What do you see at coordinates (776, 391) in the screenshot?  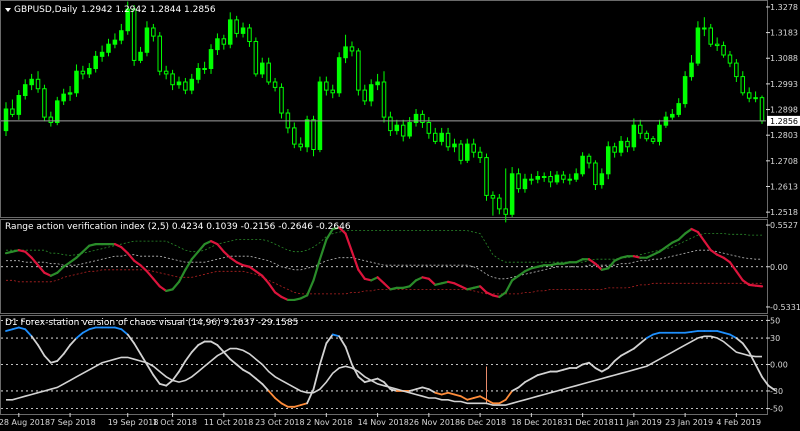 I see `chaos-tick-label: -30` at bounding box center [776, 391].